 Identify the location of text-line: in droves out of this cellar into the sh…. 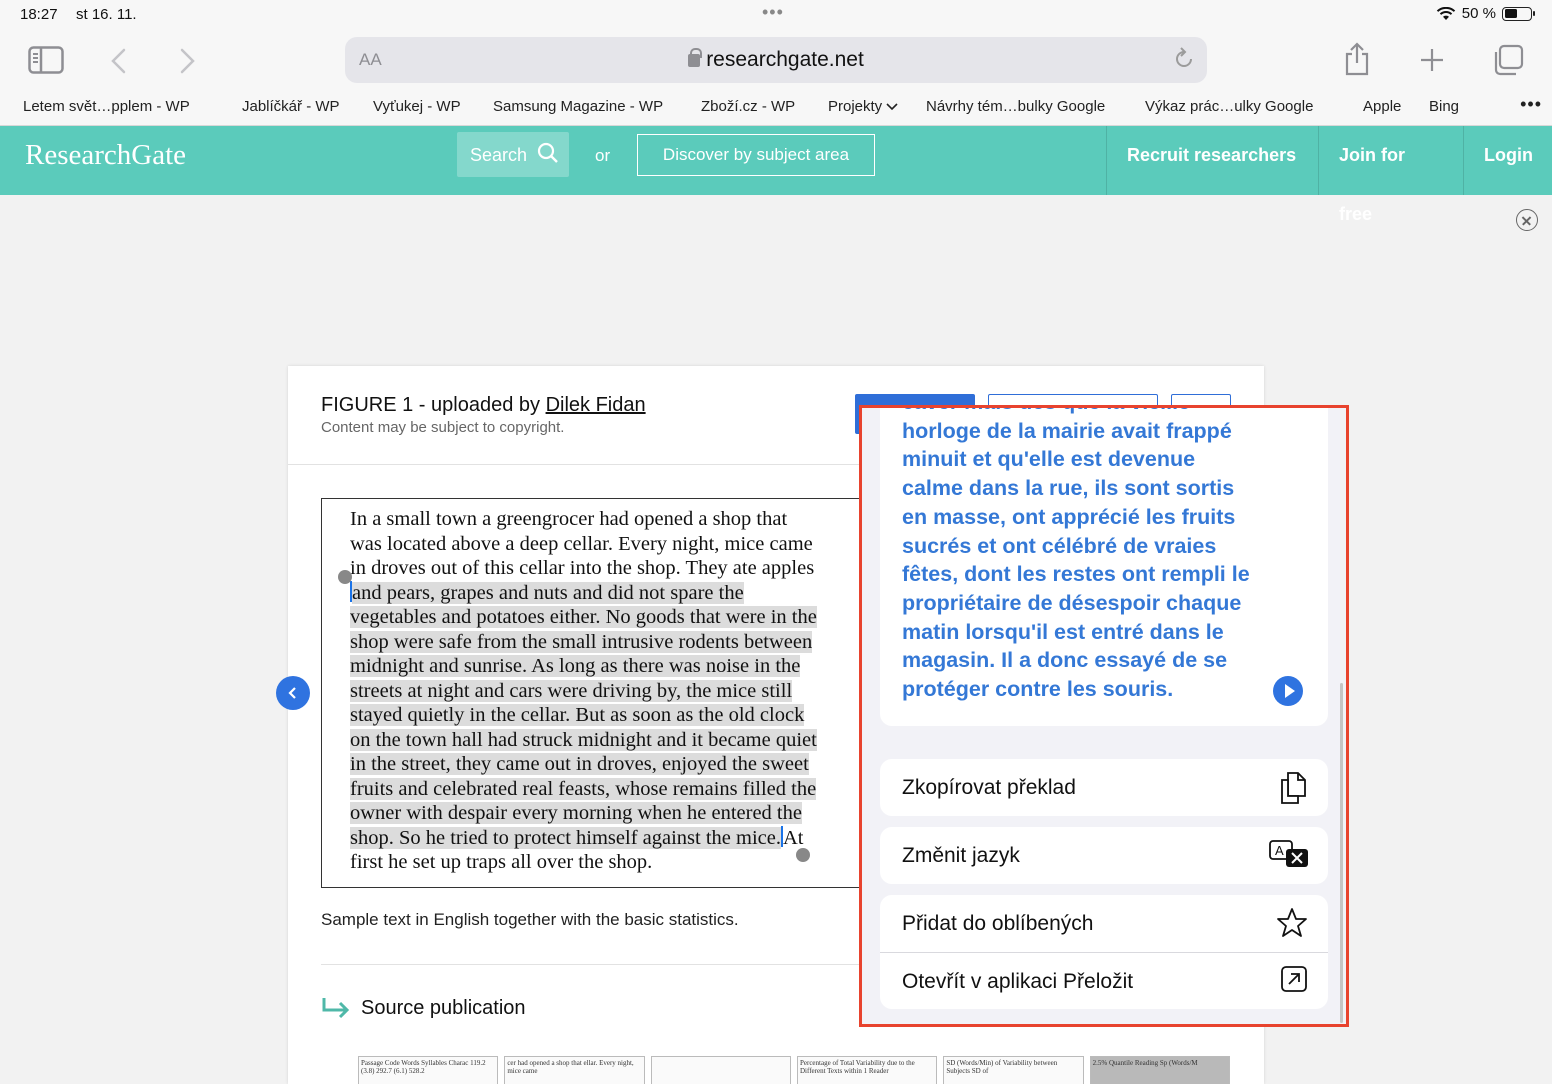
(582, 568).